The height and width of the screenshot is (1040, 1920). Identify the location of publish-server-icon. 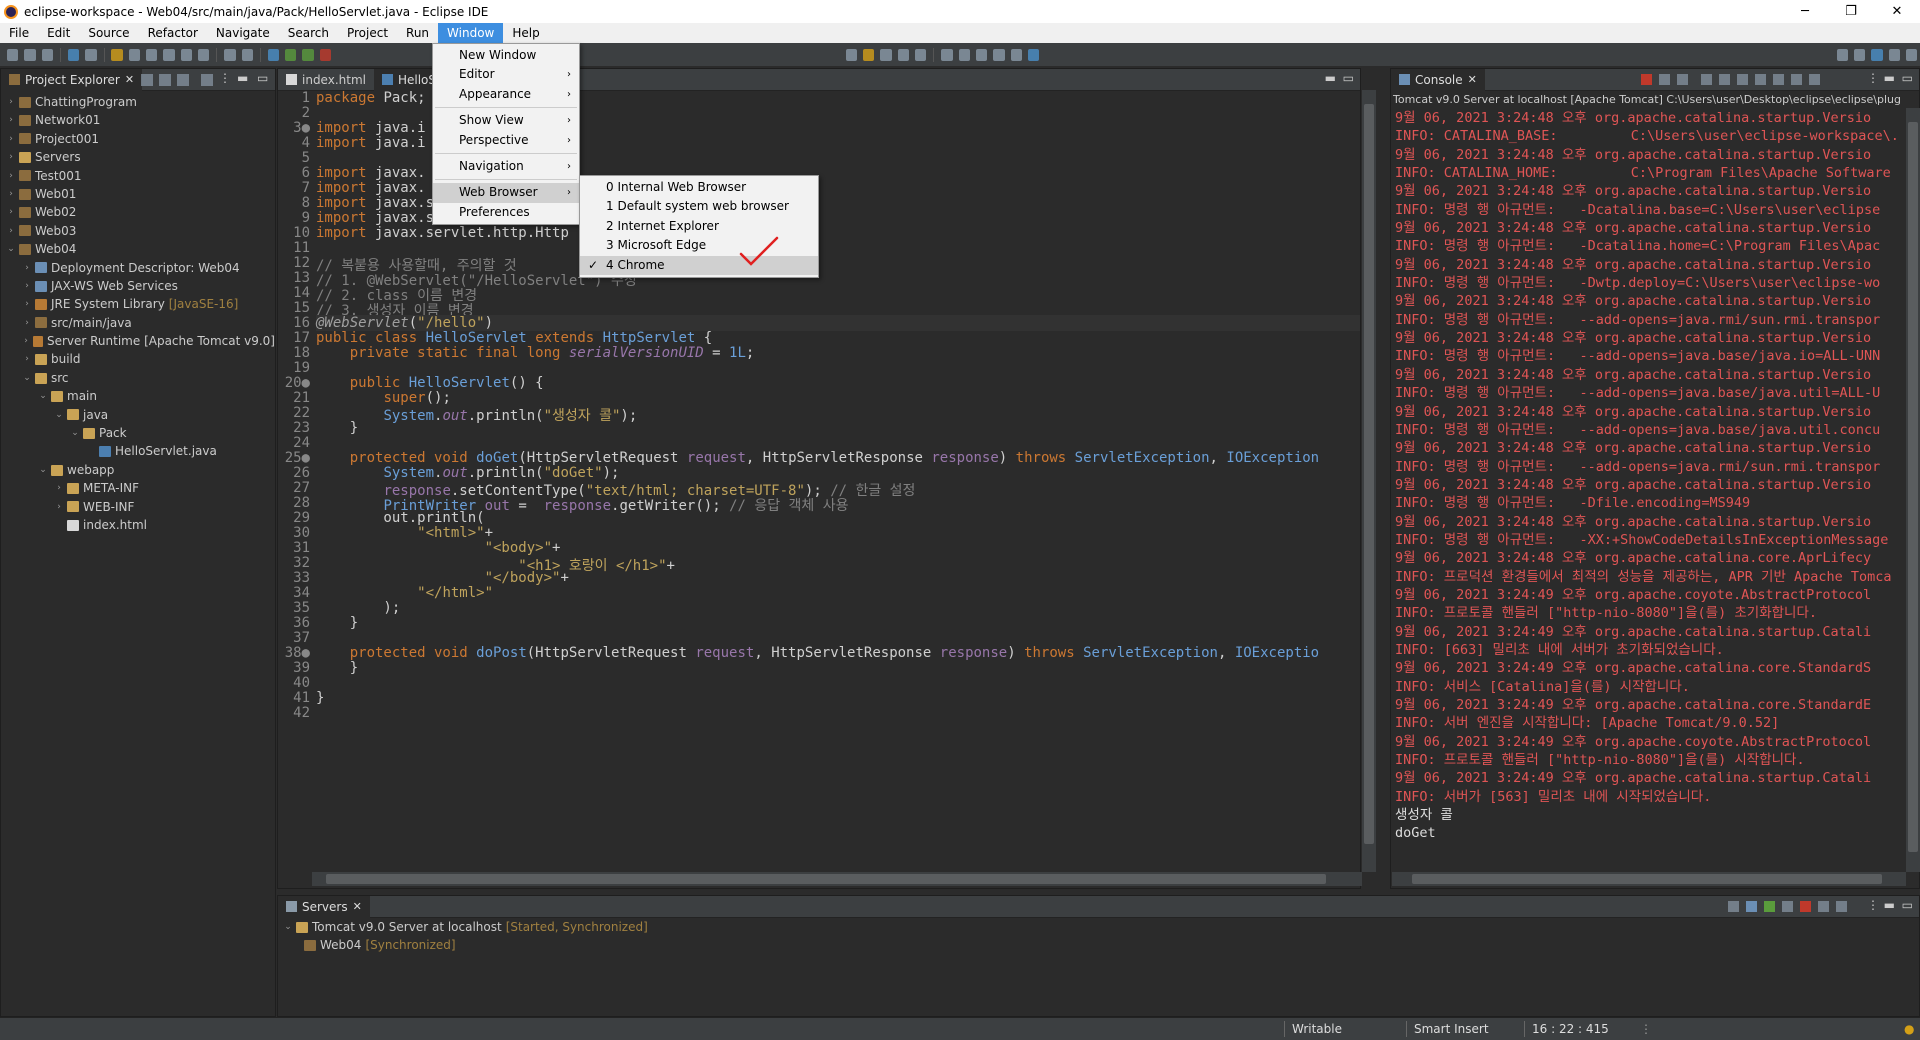
(1823, 906).